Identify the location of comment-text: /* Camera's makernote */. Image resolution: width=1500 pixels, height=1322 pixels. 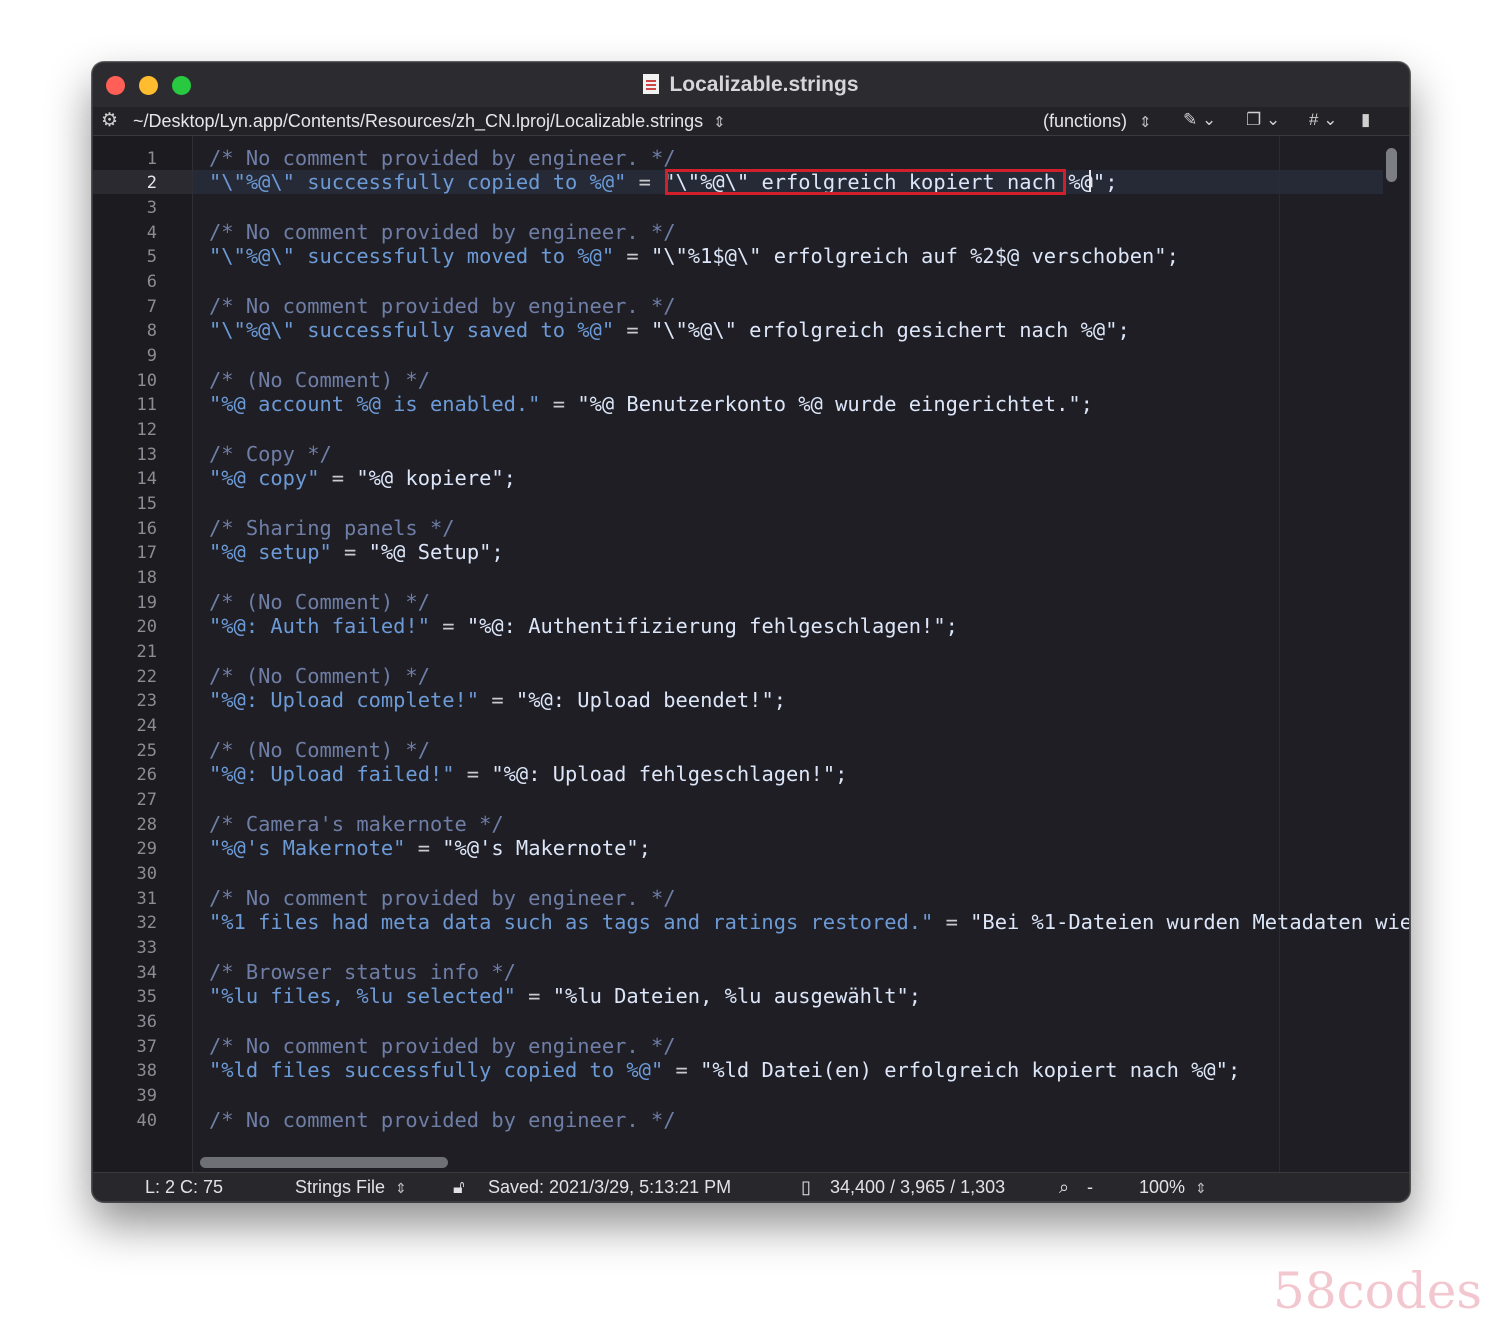
(356, 824).